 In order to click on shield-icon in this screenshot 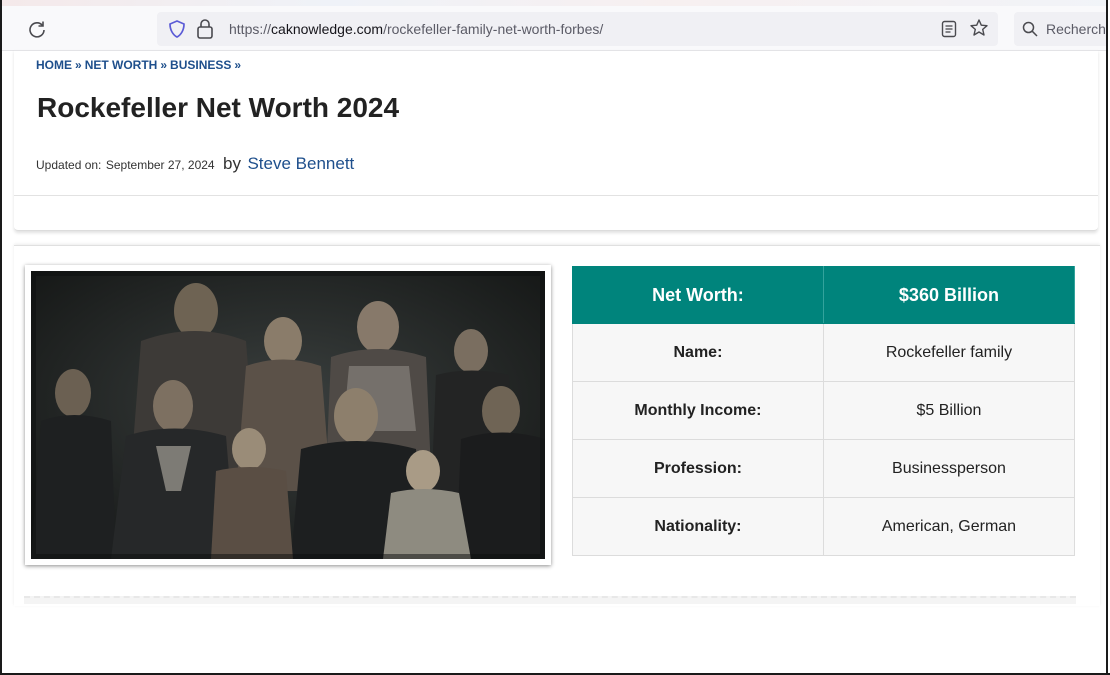, I will do `click(177, 29)`.